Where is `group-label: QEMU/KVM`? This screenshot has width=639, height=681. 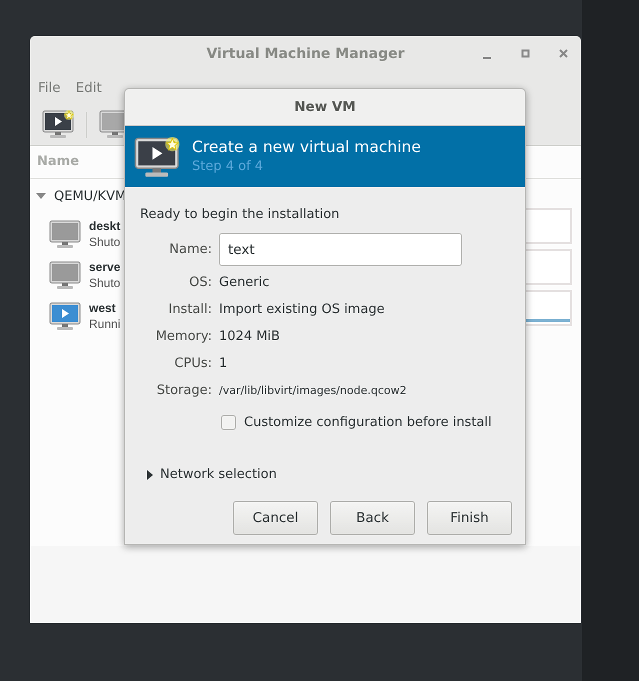
group-label: QEMU/KVM is located at coordinates (90, 196).